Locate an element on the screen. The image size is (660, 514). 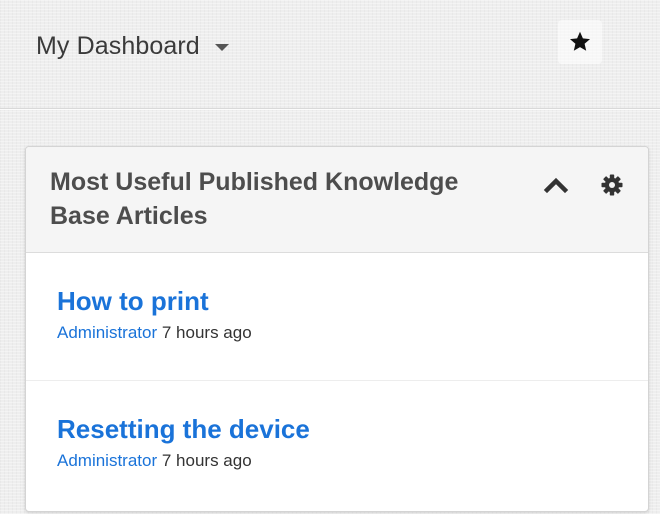
gear-icon is located at coordinates (612, 185).